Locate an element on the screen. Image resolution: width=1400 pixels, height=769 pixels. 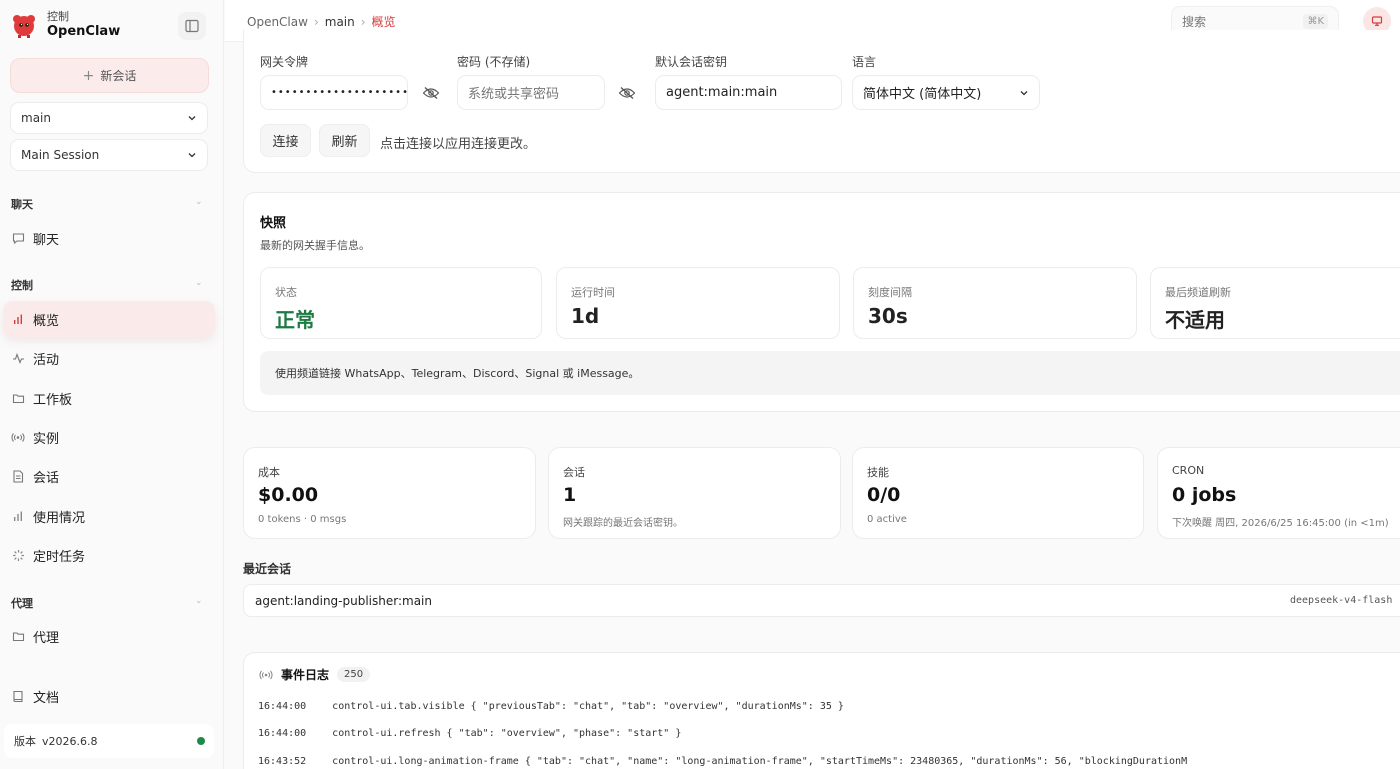
stat-value: 正常 is located at coordinates (295, 320).